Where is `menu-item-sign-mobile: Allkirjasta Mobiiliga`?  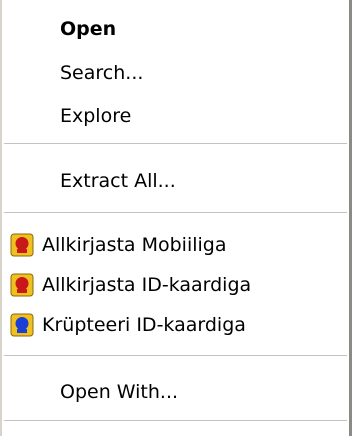 menu-item-sign-mobile: Allkirjasta Mobiiliga is located at coordinates (175, 245).